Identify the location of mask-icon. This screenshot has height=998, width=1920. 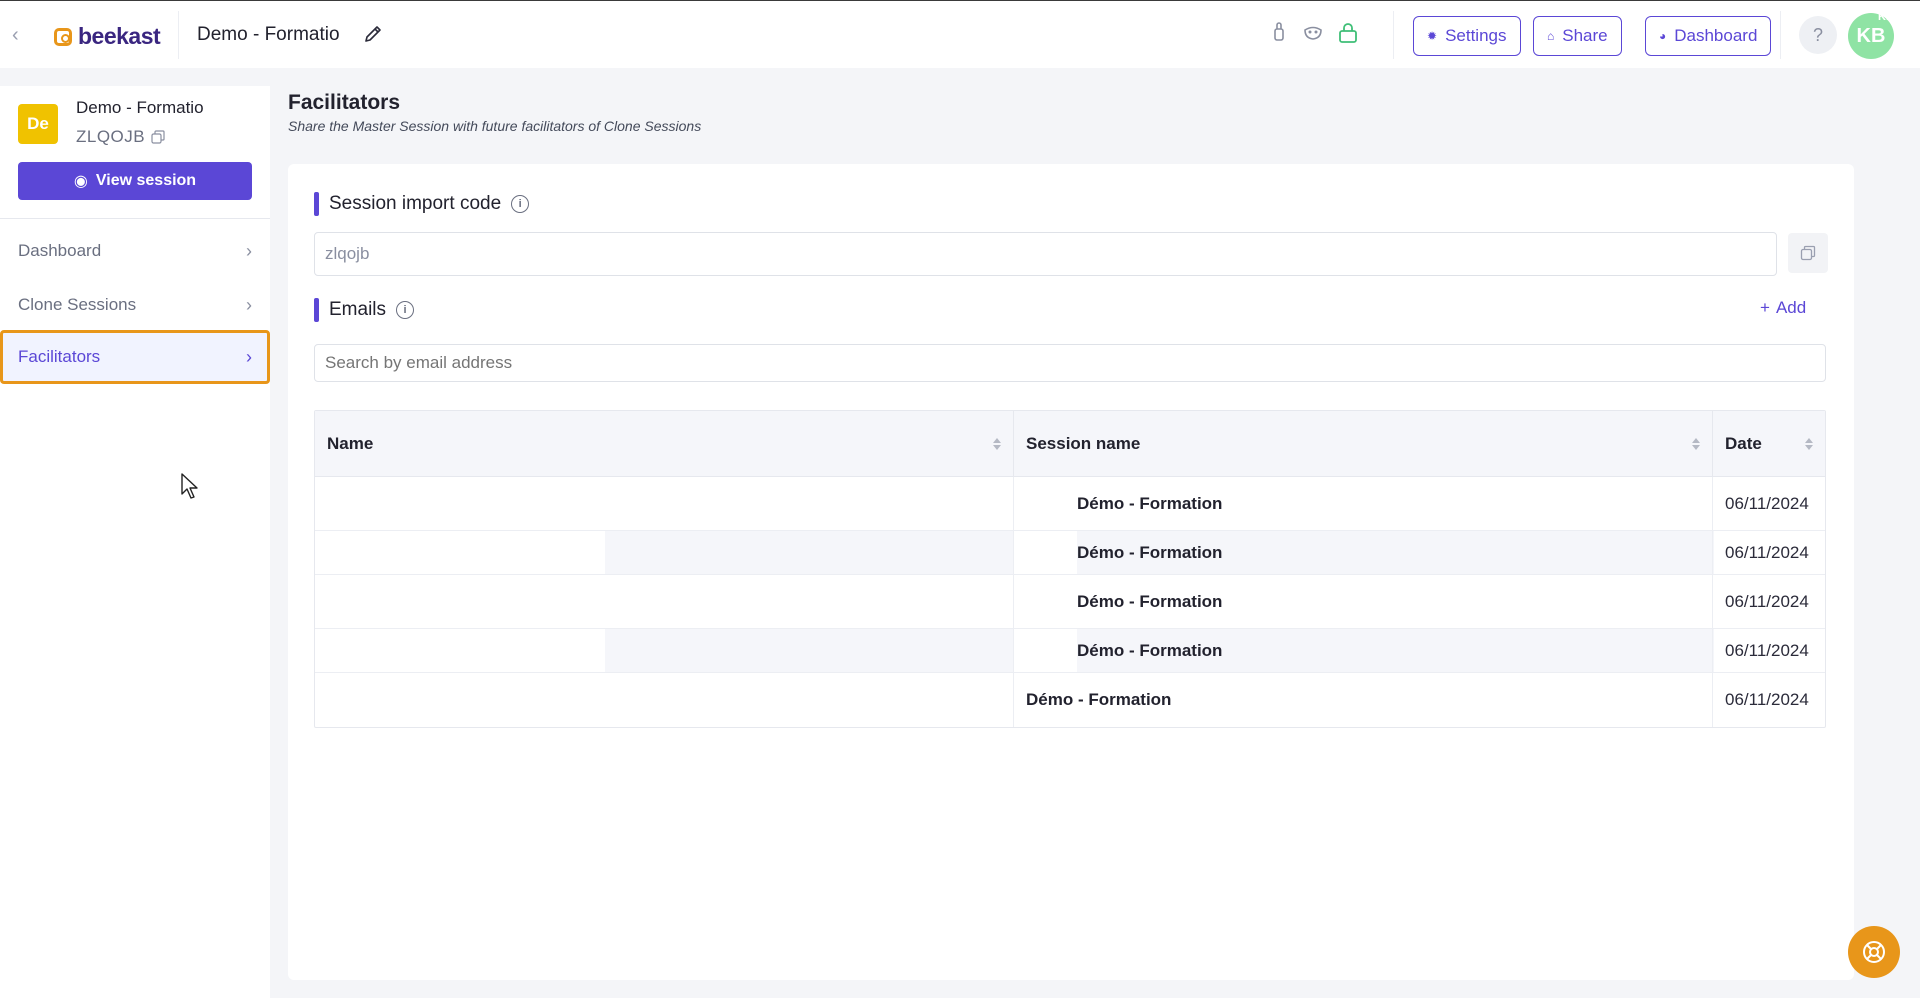
(1313, 33).